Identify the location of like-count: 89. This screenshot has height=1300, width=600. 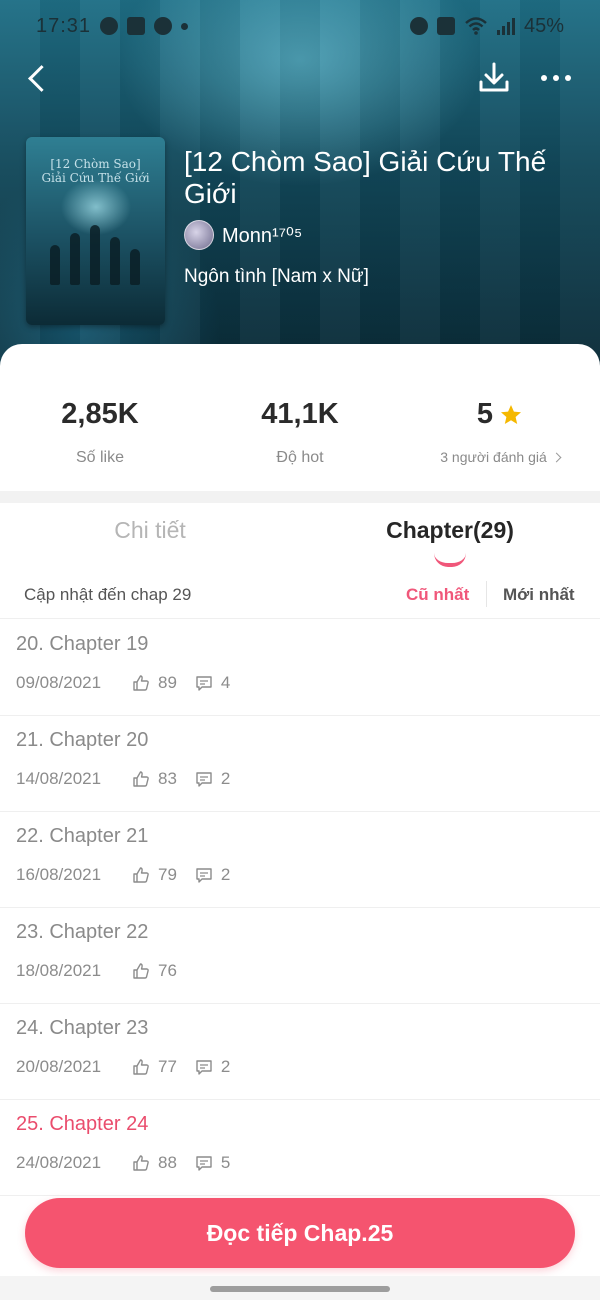
(167, 682).